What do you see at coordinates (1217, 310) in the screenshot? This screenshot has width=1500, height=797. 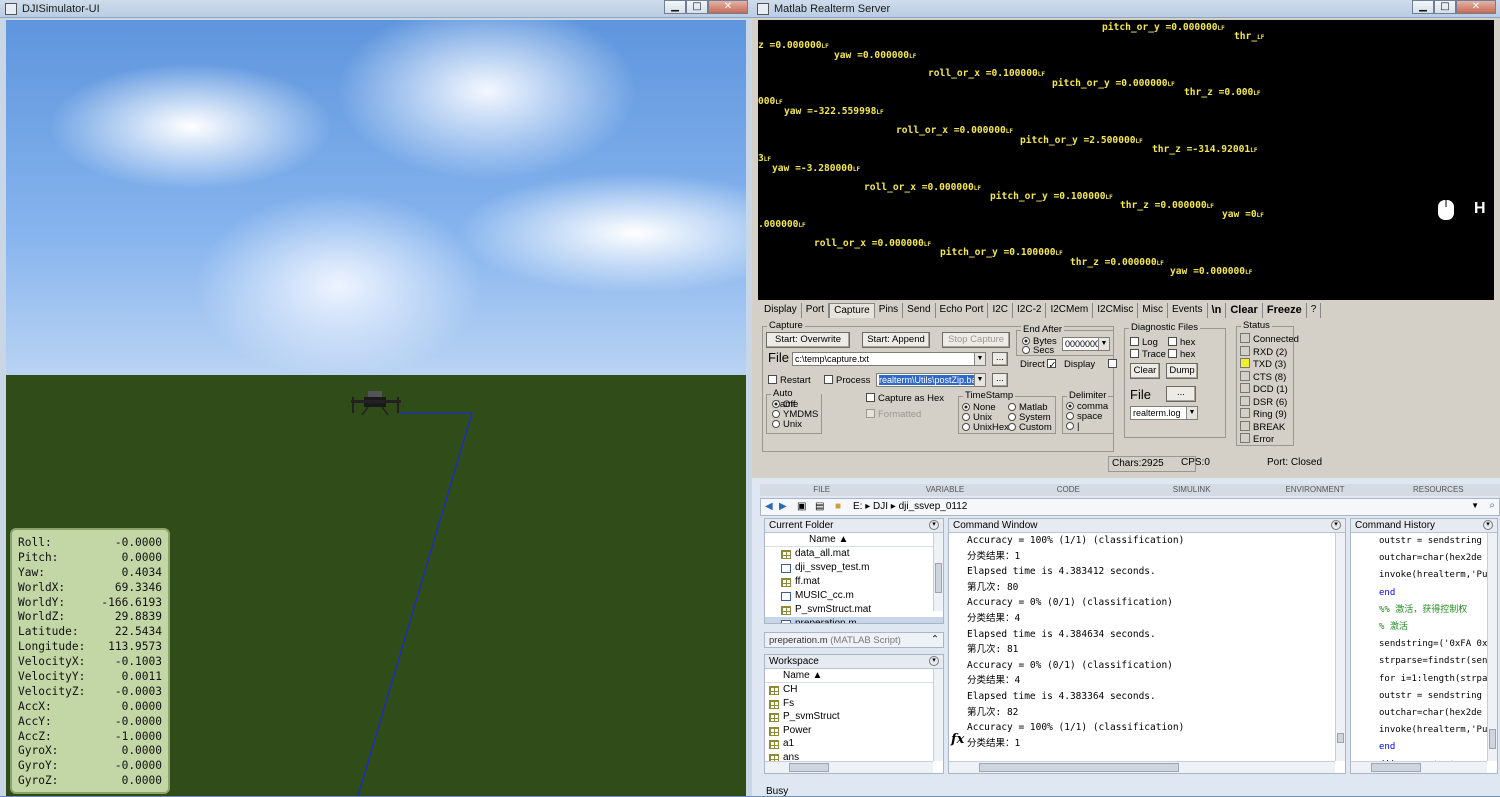 I see `tab-n: \n` at bounding box center [1217, 310].